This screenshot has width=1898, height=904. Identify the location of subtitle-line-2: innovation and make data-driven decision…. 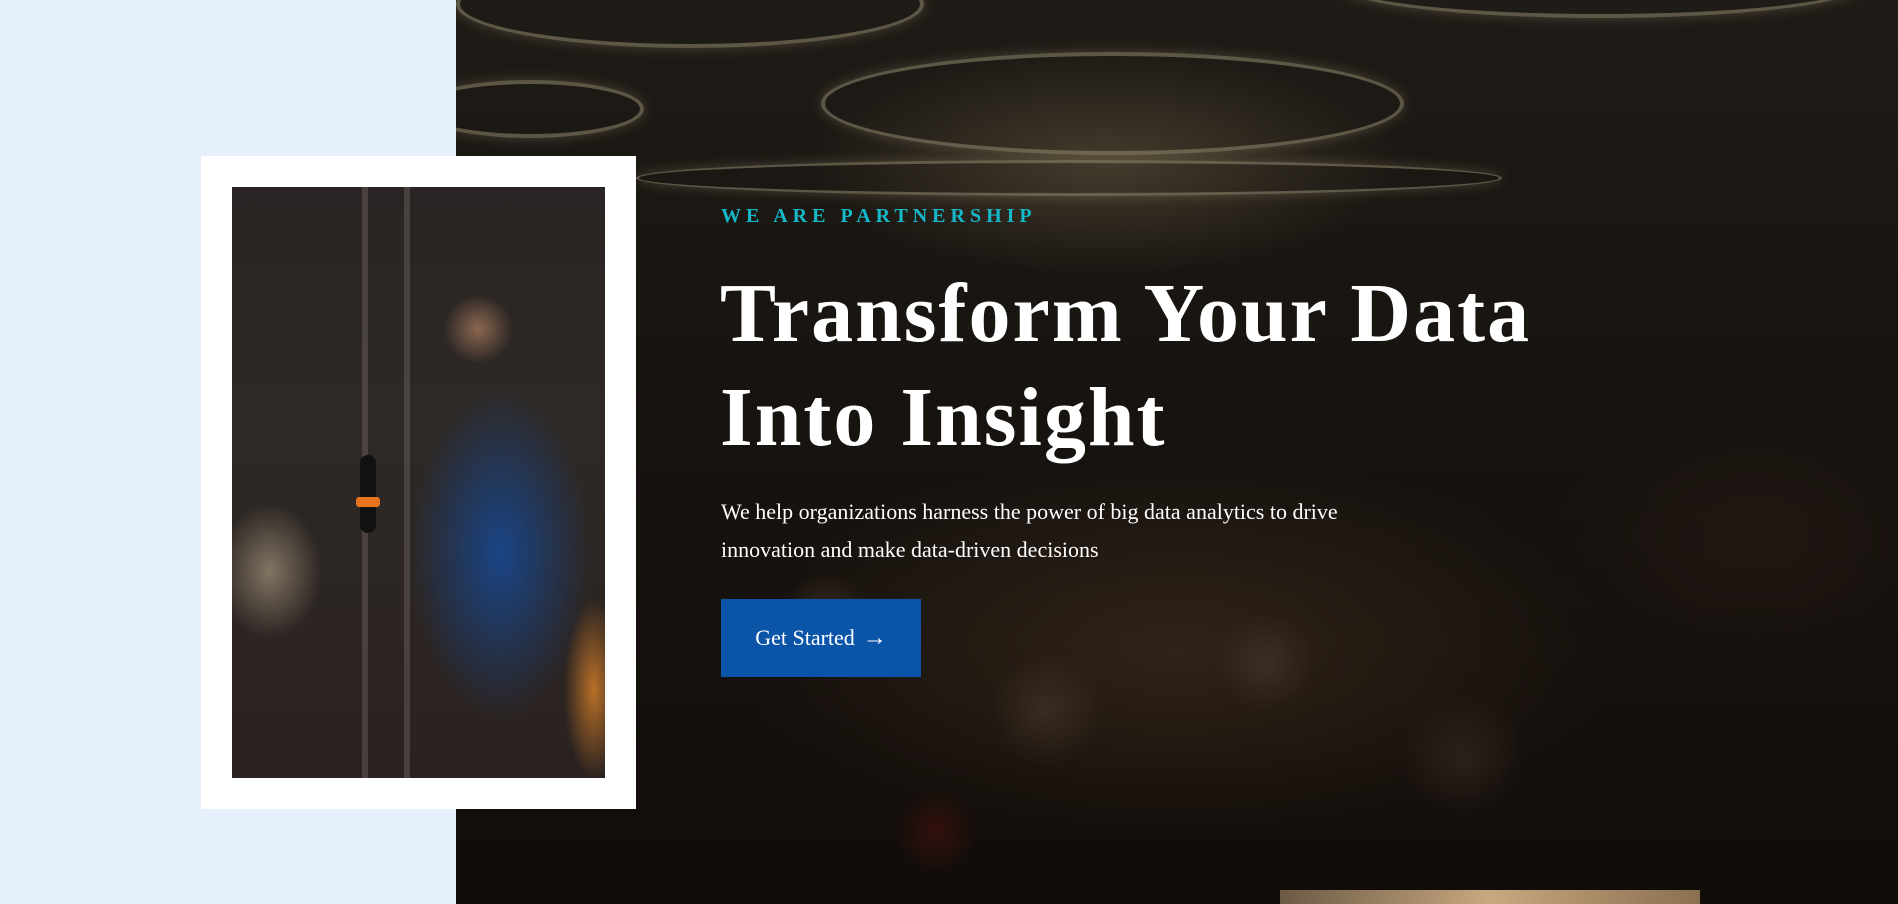
(910, 549).